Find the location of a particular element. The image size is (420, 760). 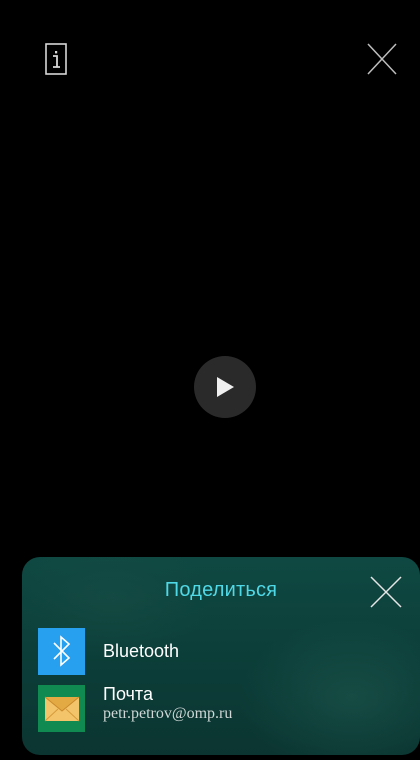

info-button is located at coordinates (58, 60).